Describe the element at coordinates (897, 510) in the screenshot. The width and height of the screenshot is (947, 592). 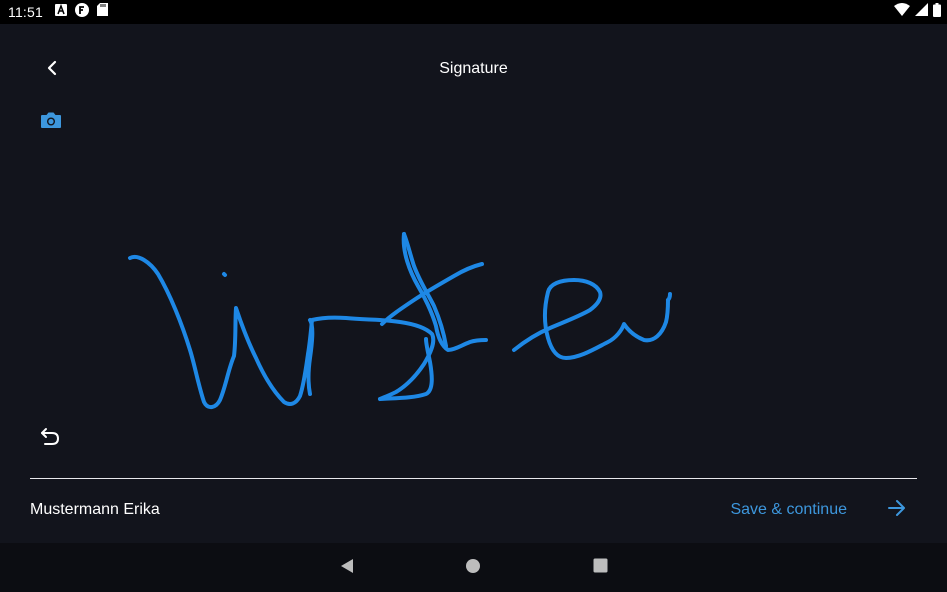
I see `arrow-right-icon` at that location.